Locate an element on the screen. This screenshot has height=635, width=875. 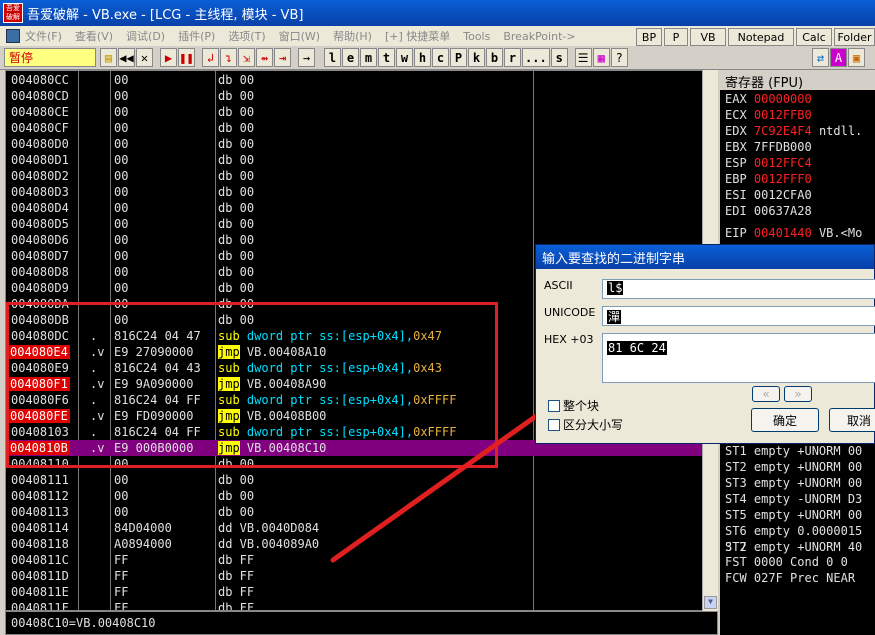
refresh-icon: ⇄ is located at coordinates (820, 57).